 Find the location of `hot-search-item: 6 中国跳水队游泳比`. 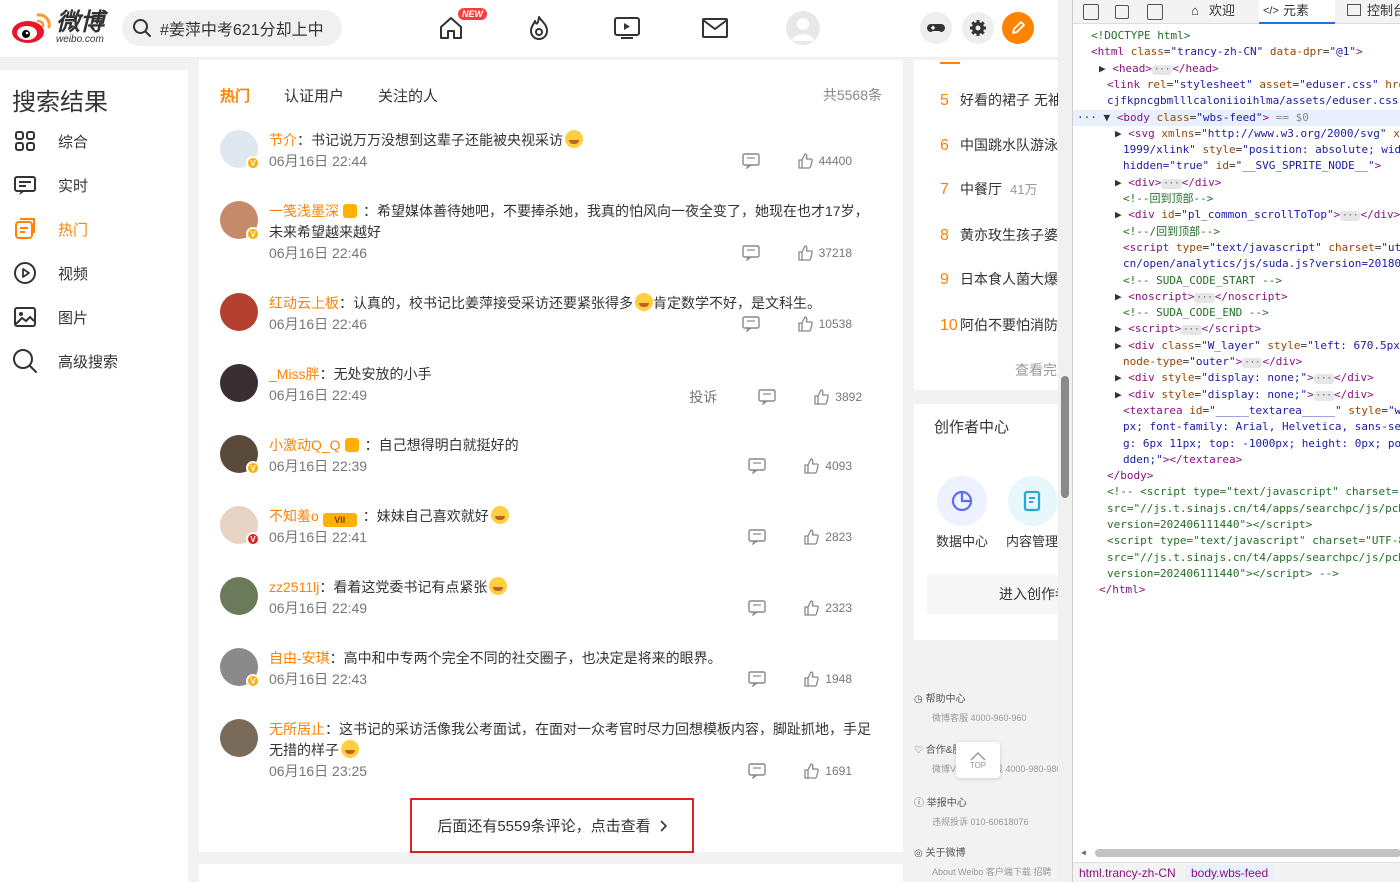

hot-search-item: 6 中国跳水队游泳比 is located at coordinates (999, 145).